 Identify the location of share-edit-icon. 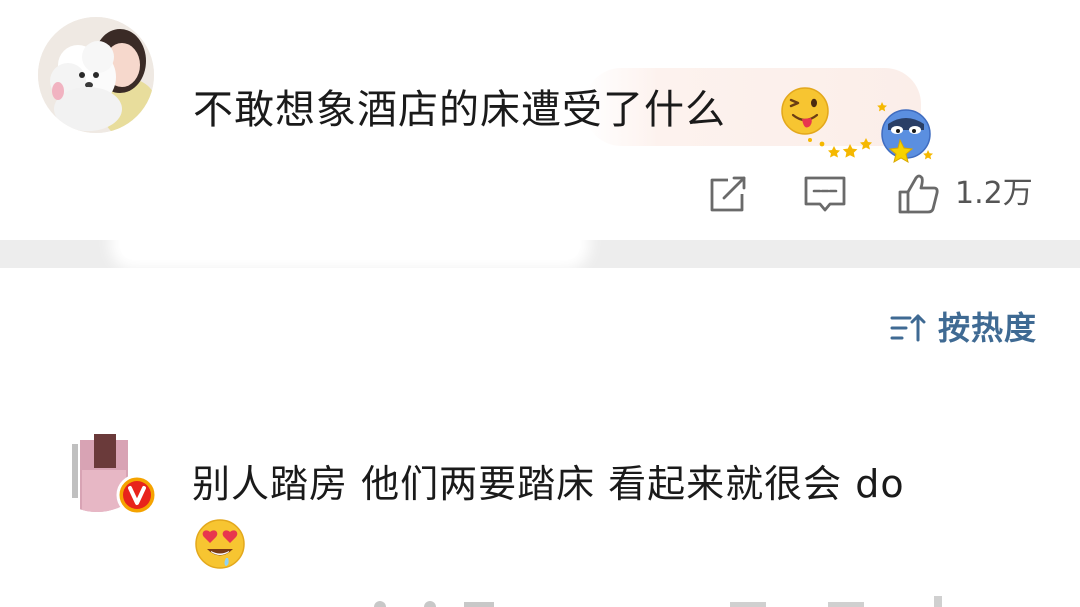
(728, 194).